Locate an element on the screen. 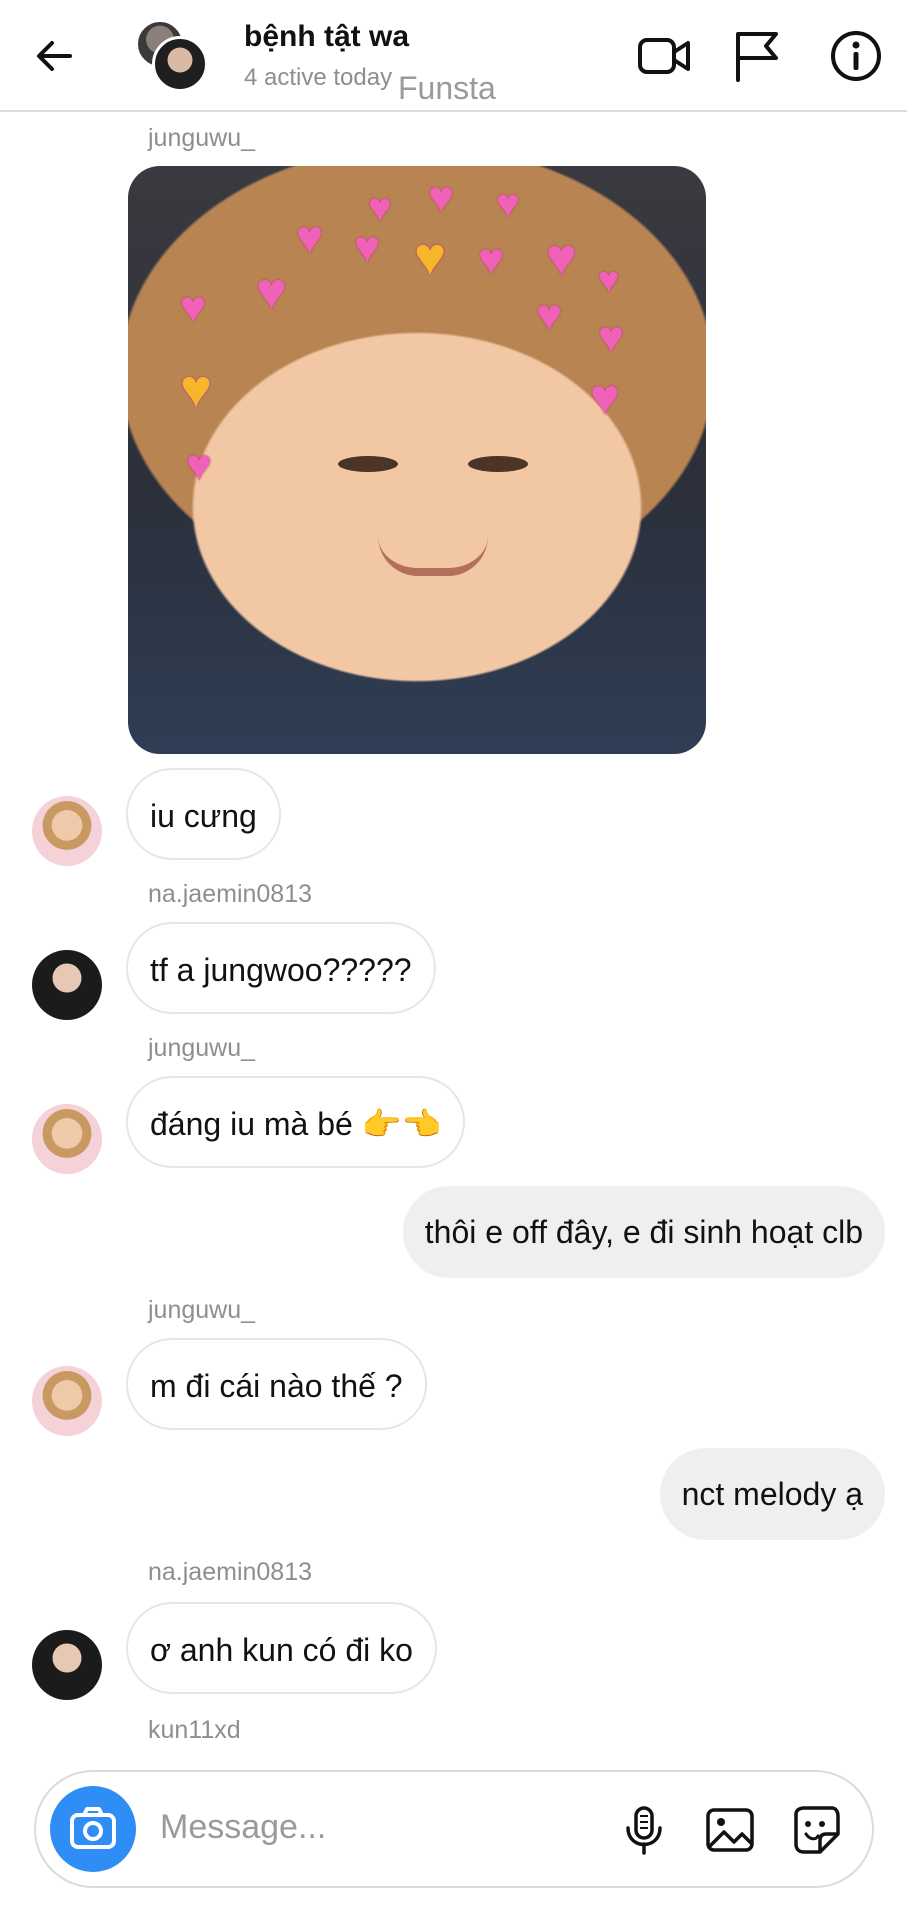 The width and height of the screenshot is (907, 1920). chat-title: bệnh tật wa is located at coordinates (326, 37).